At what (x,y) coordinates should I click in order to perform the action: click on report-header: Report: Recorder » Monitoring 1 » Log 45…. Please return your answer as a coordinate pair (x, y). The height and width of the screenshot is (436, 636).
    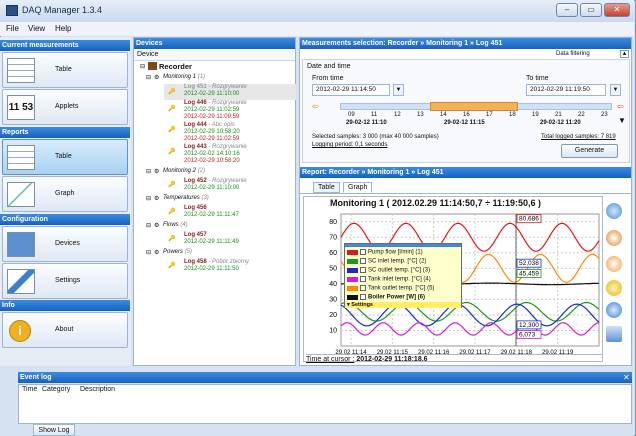
    Looking at the image, I should click on (465, 172).